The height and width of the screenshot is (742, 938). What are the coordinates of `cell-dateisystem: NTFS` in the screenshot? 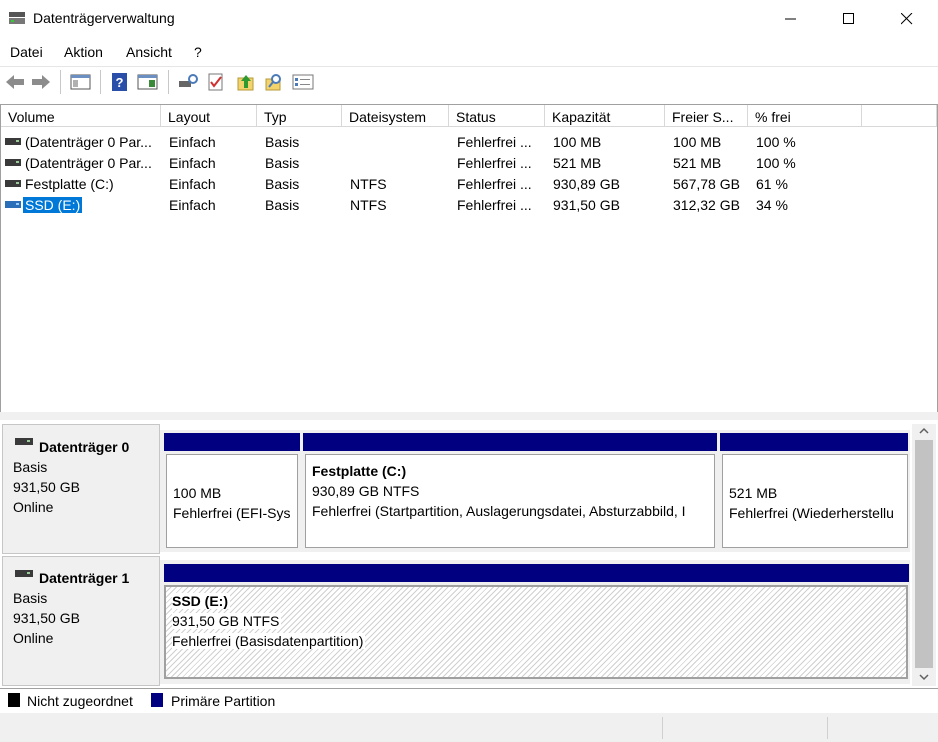 It's located at (368, 184).